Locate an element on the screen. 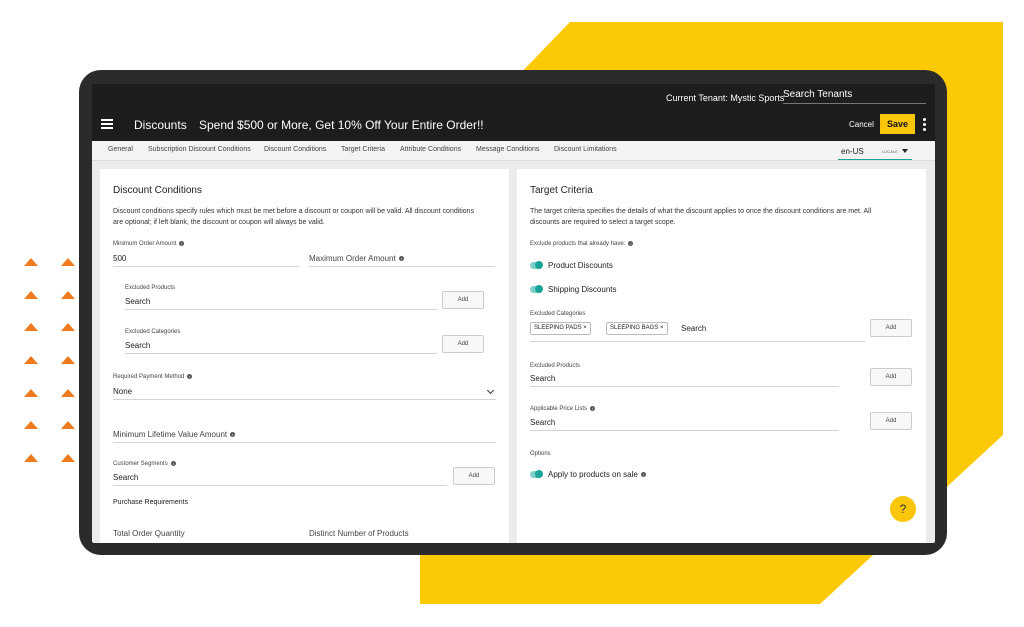 The width and height of the screenshot is (1024, 627). product-discounts-toggle is located at coordinates (536, 265).